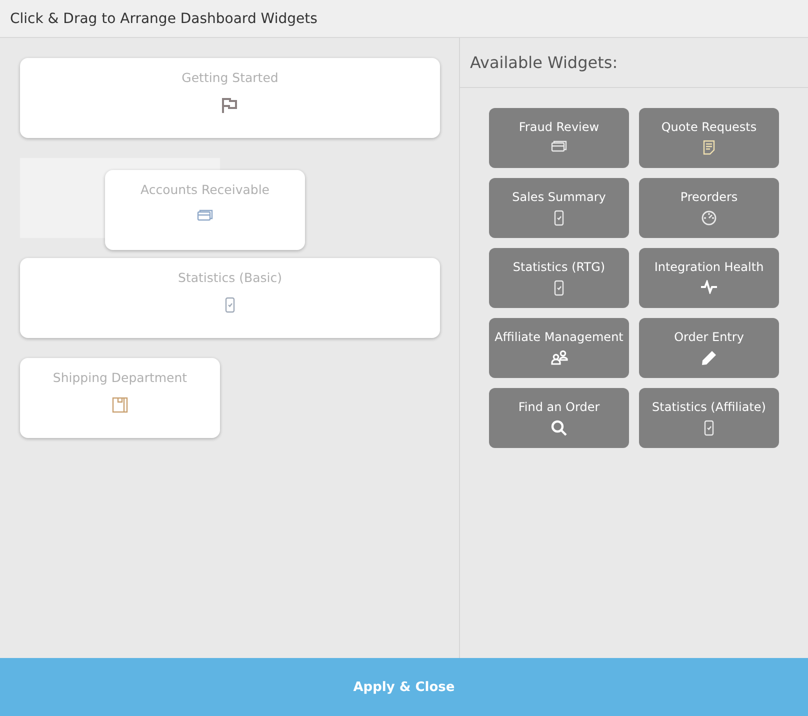 This screenshot has height=716, width=808. Describe the element at coordinates (709, 358) in the screenshot. I see `pencil-icon` at that location.